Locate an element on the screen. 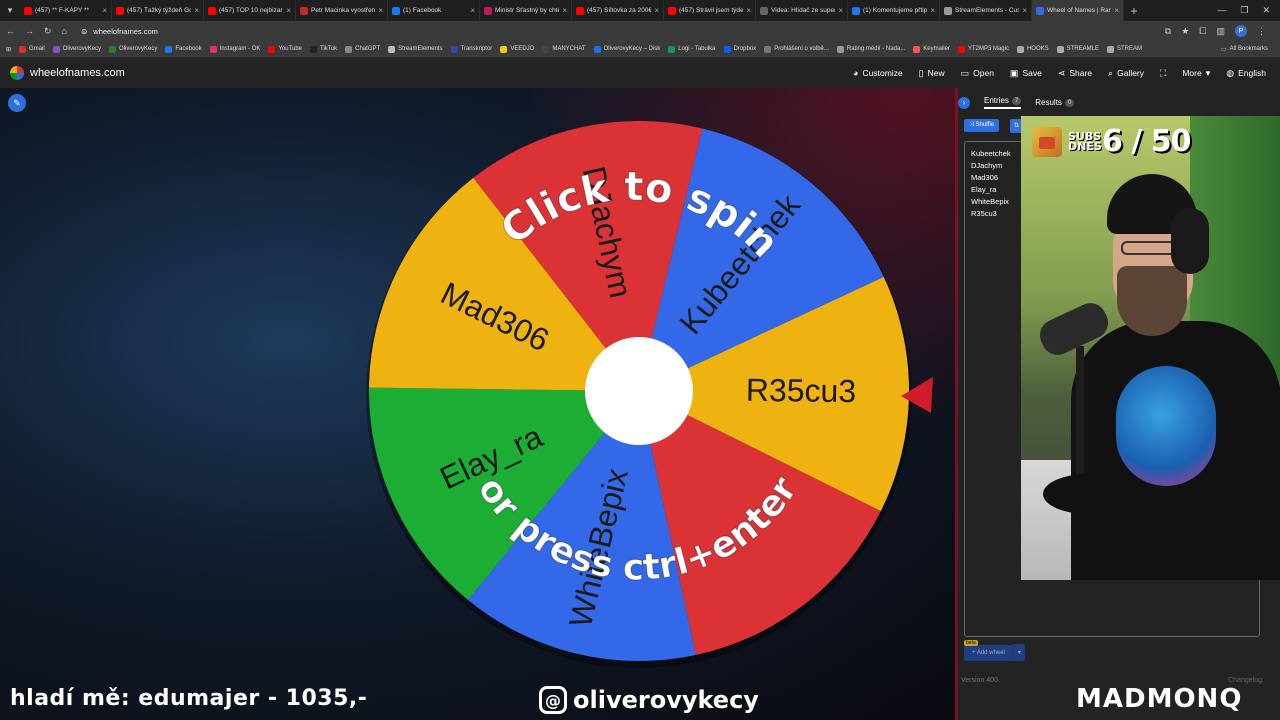 The width and height of the screenshot is (1280, 720). bookmark-item: HOOKS is located at coordinates (1032, 49).